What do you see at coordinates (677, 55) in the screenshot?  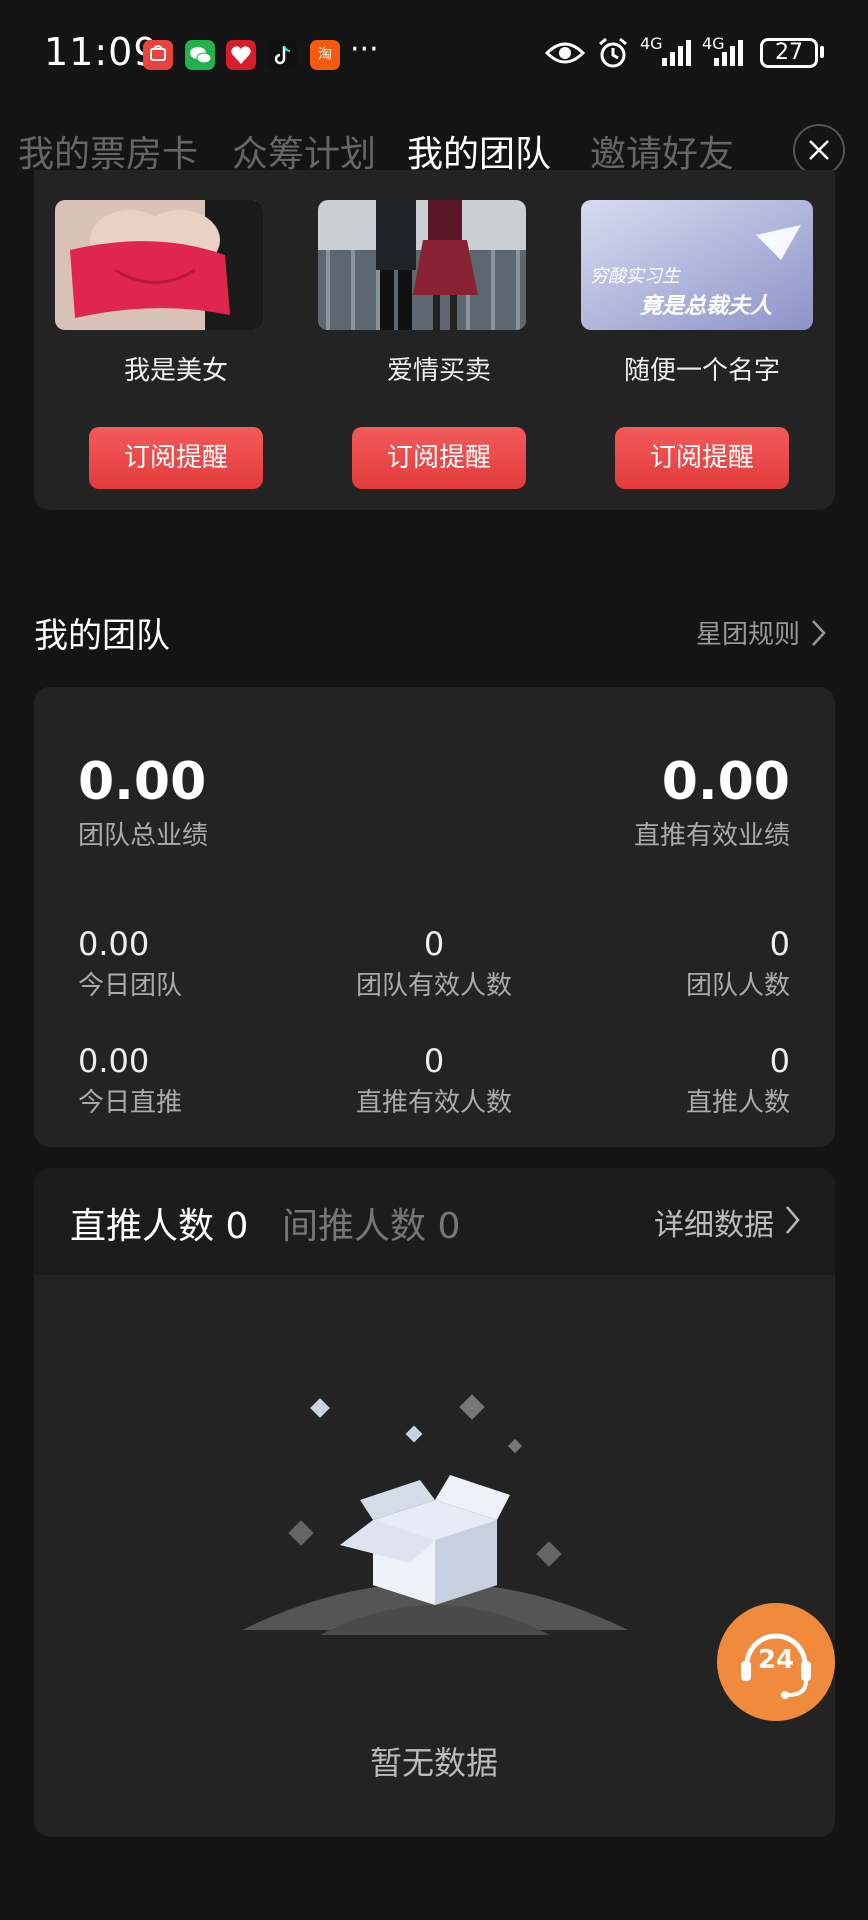 I see `signal-icon` at bounding box center [677, 55].